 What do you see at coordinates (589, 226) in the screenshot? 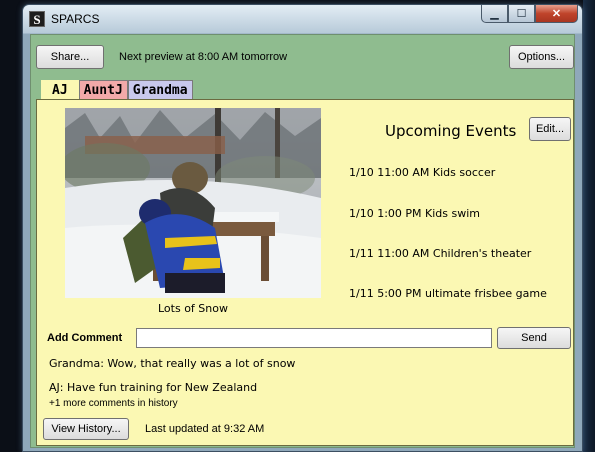
I see `desktop-background` at bounding box center [589, 226].